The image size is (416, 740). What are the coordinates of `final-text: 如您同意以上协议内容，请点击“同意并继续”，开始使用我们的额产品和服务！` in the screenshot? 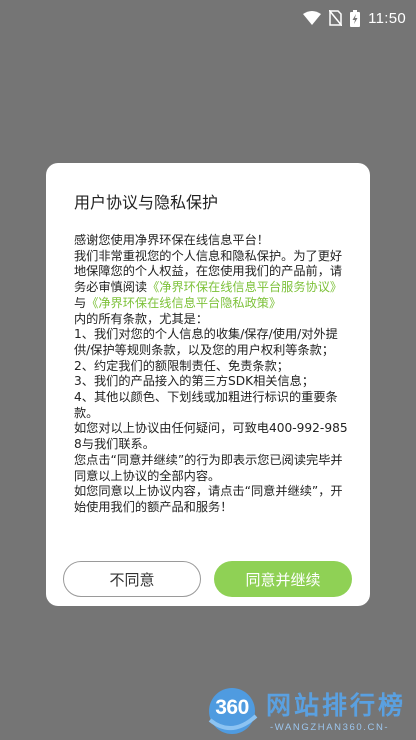 It's located at (208, 499).